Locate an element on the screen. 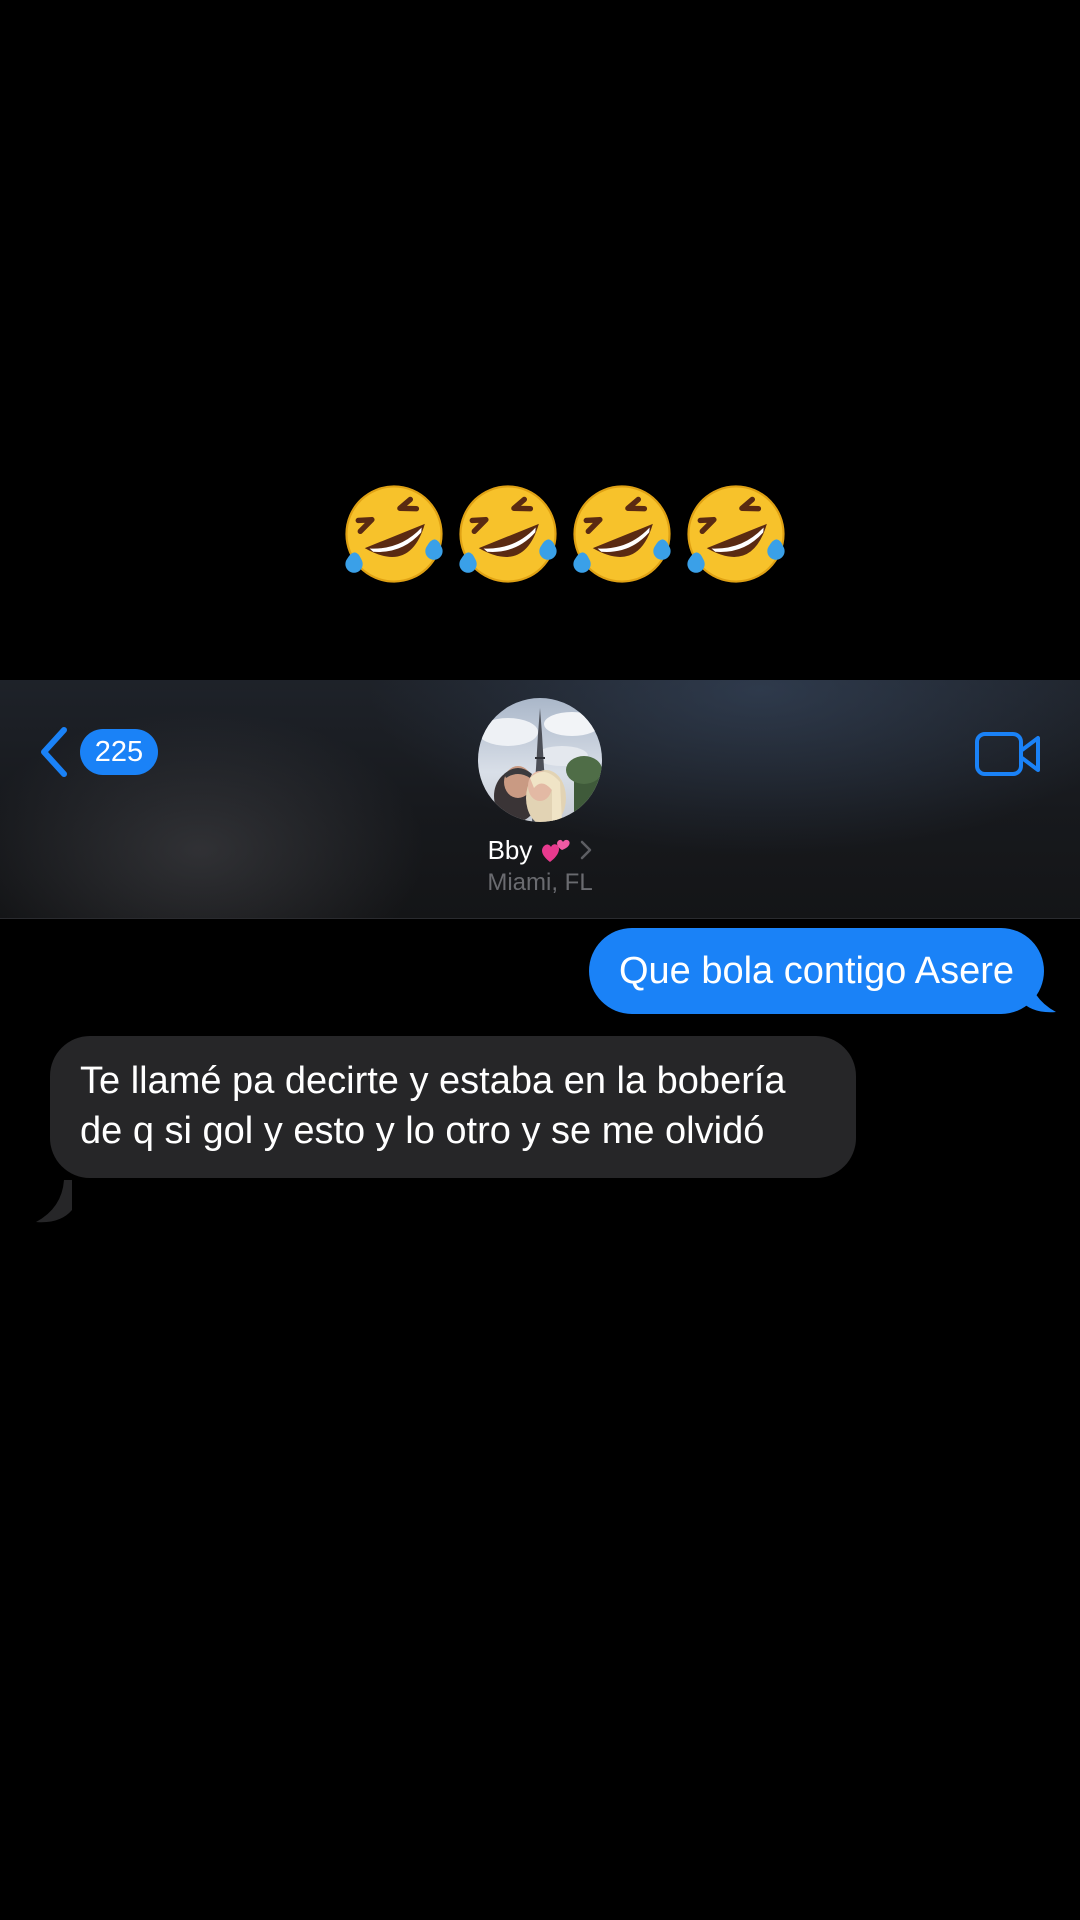 This screenshot has height=1920, width=1080. emoji-caption is located at coordinates (565, 534).